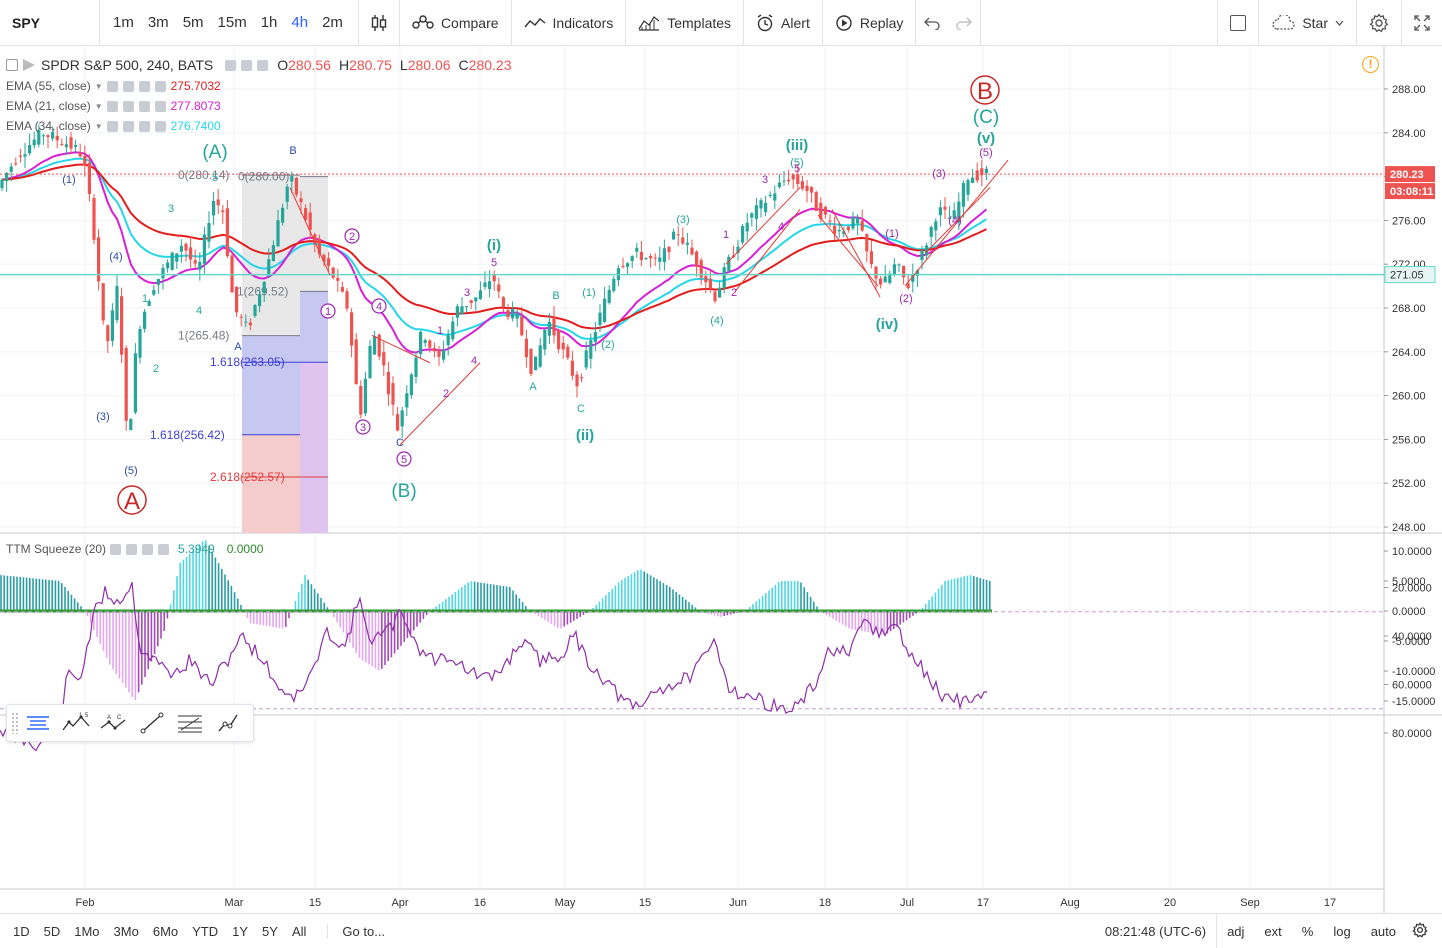 The image size is (1442, 948). Describe the element at coordinates (240, 931) in the screenshot. I see `range-1y: 1Y` at that location.